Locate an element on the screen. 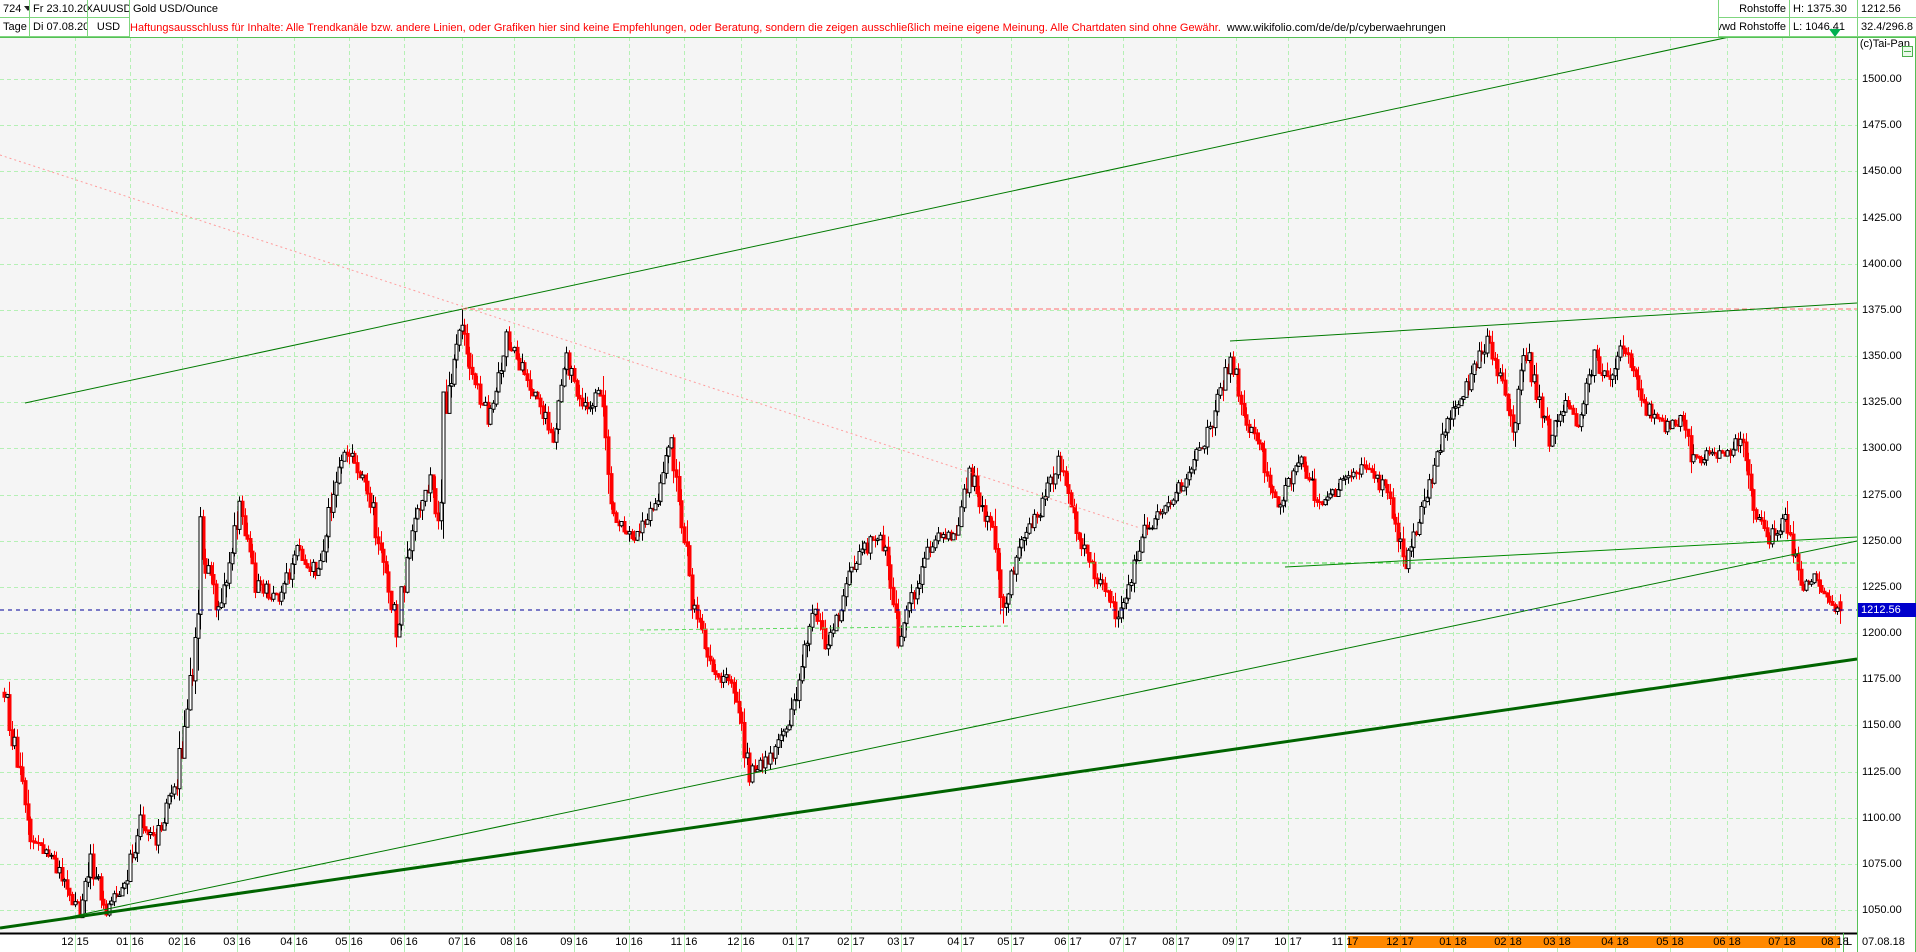 This screenshot has width=1916, height=952. last-price-label: 1212.56 is located at coordinates (1887, 9).